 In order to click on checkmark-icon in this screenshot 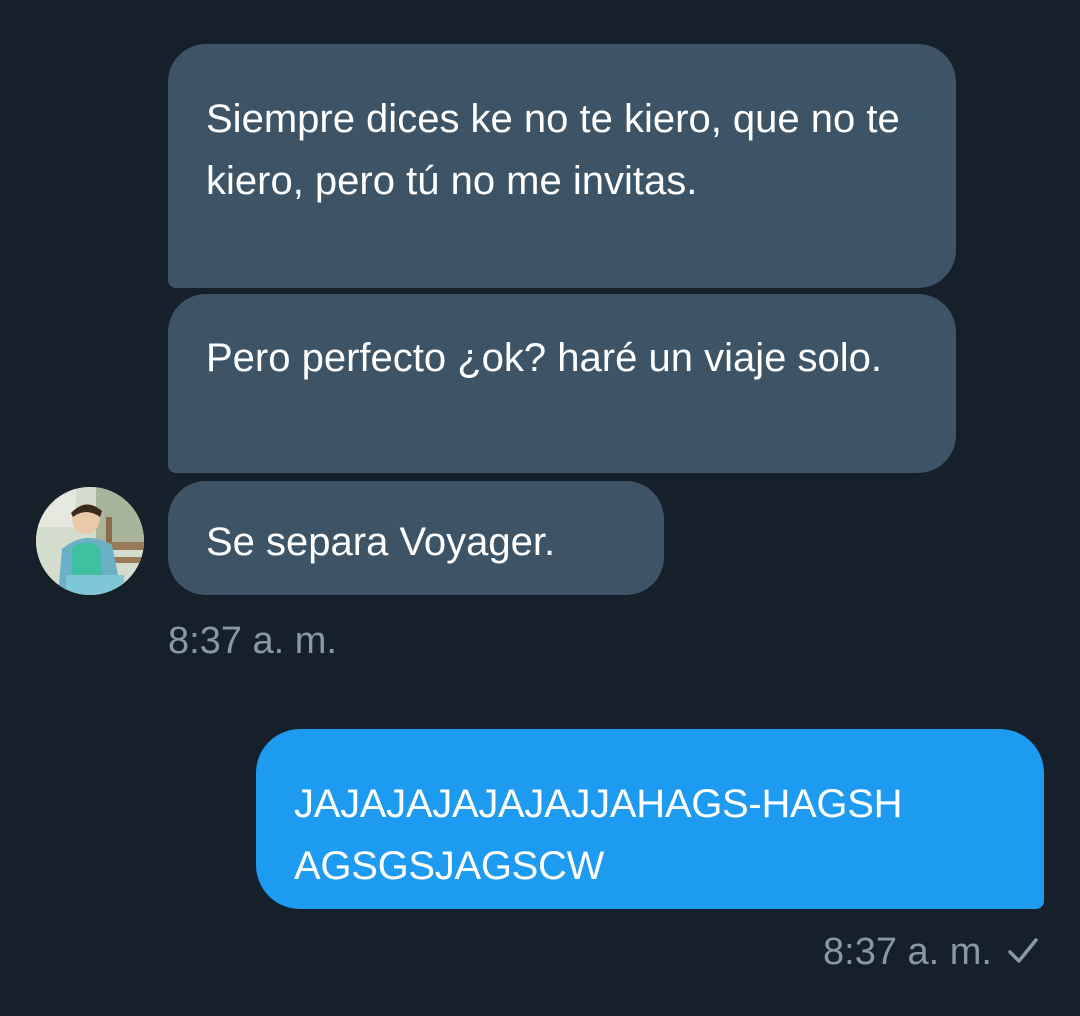, I will do `click(1023, 950)`.